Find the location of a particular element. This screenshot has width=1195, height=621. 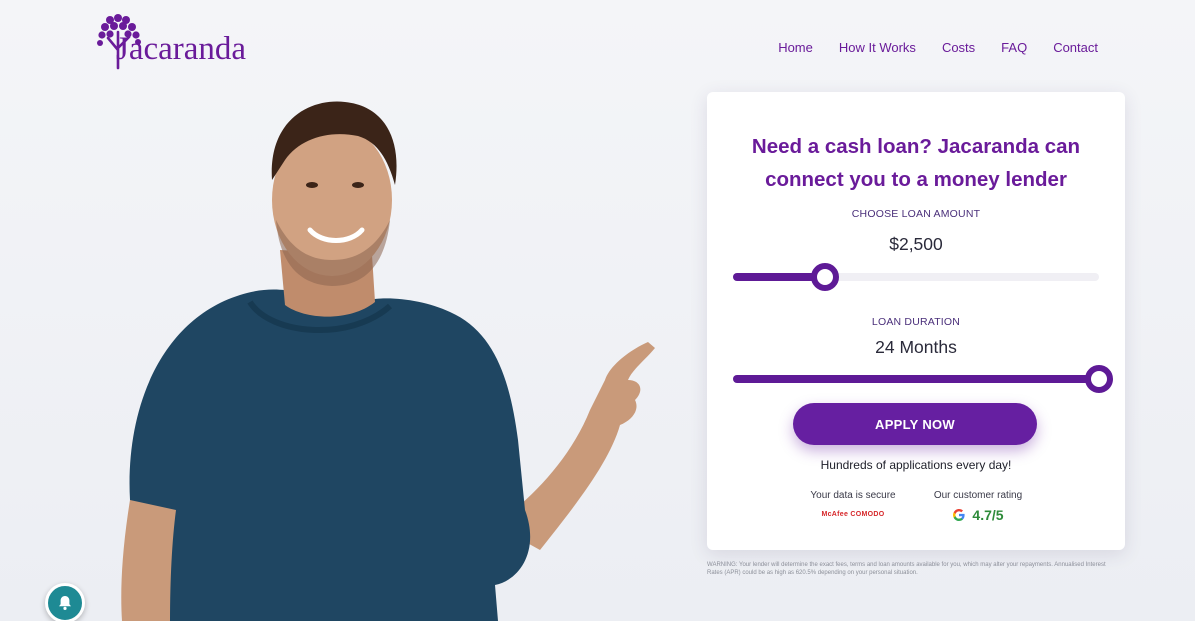

customer-rating-label: Our customer rating is located at coordinates (978, 495).